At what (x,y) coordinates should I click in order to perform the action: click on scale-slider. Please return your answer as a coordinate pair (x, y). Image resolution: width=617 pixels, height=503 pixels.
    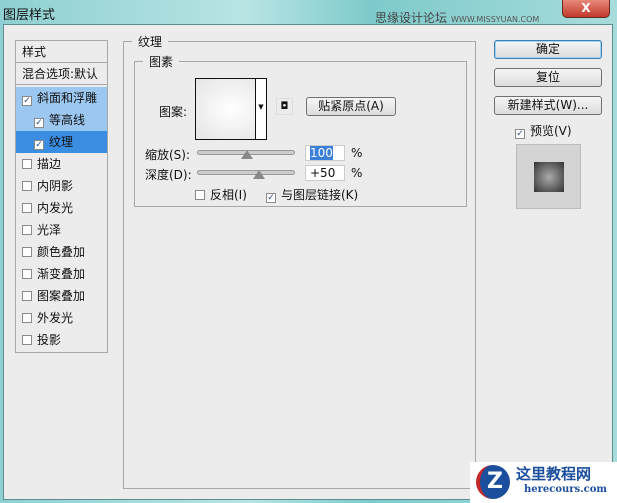
    Looking at the image, I should click on (246, 154).